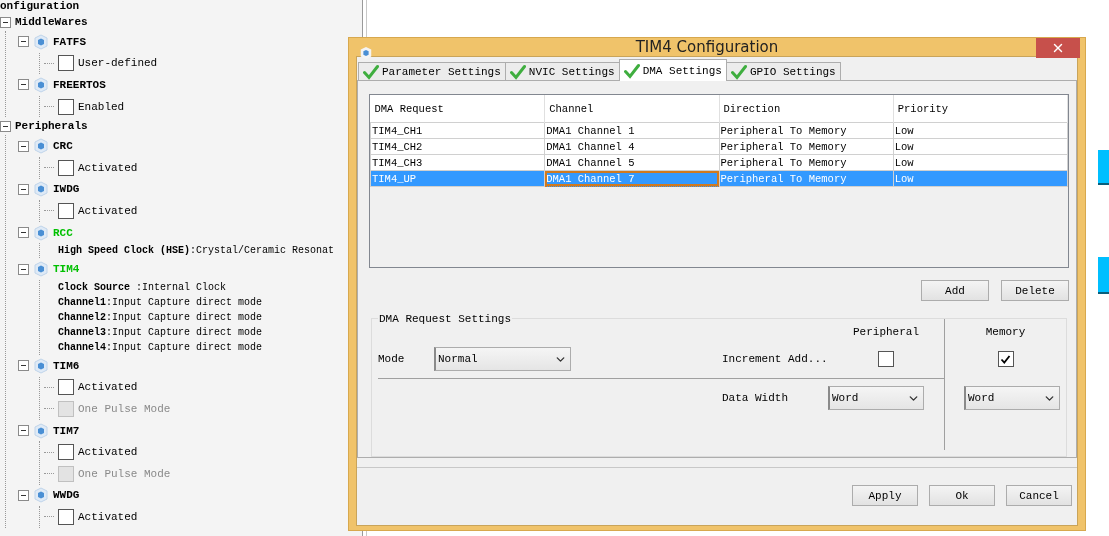 The width and height of the screenshot is (1109, 536). I want to click on column-header: Direction, so click(806, 109).